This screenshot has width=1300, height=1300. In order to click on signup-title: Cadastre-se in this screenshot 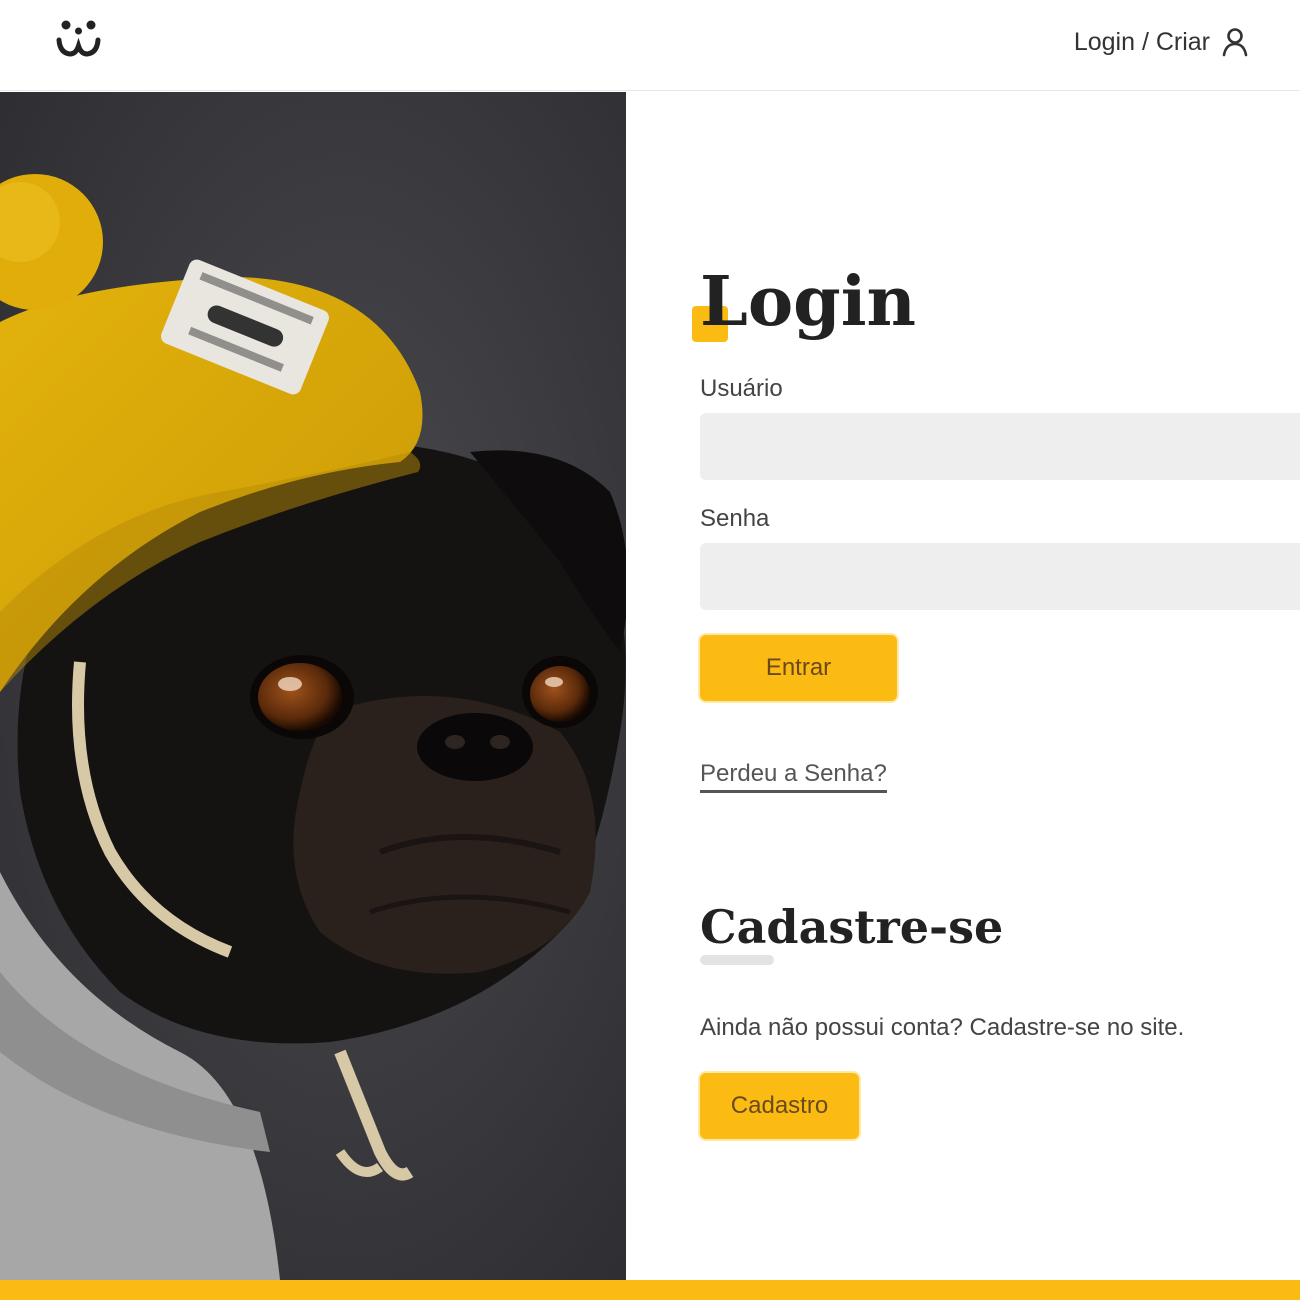, I will do `click(852, 927)`.